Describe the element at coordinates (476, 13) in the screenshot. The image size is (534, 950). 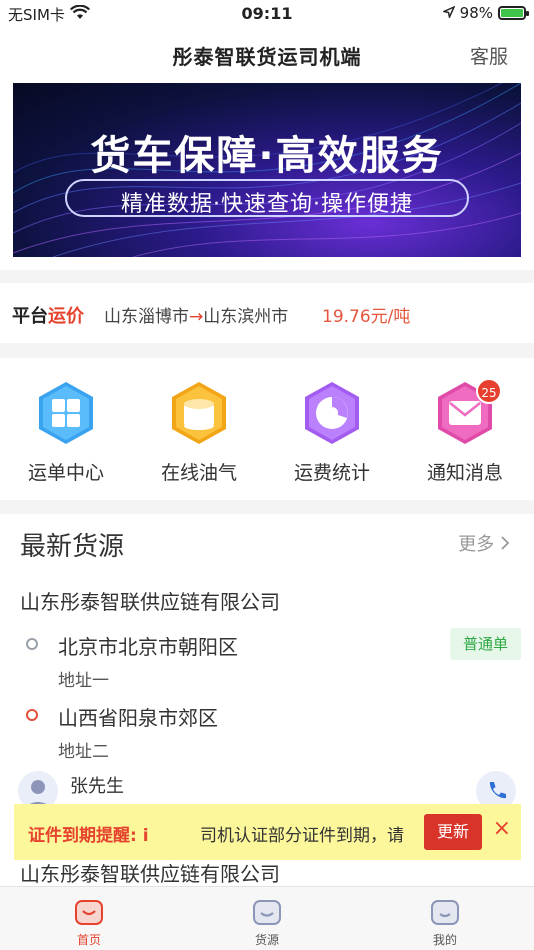
I see `battery-percent: 98%` at that location.